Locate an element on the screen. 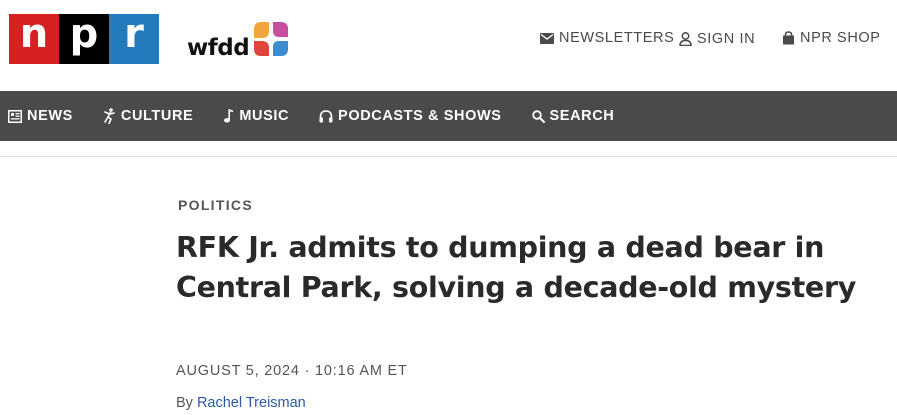  nav-item-news: NEWS is located at coordinates (40, 116).